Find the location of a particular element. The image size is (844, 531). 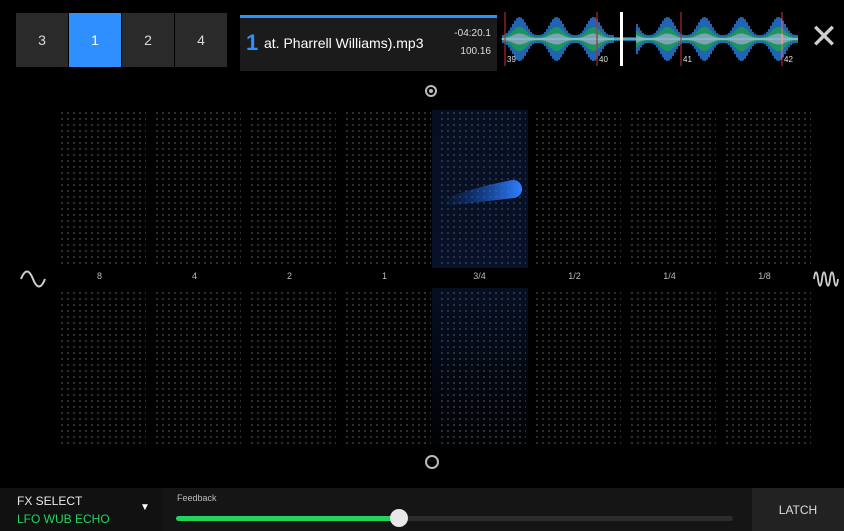

beat-division-label: 8 is located at coordinates (99, 276).